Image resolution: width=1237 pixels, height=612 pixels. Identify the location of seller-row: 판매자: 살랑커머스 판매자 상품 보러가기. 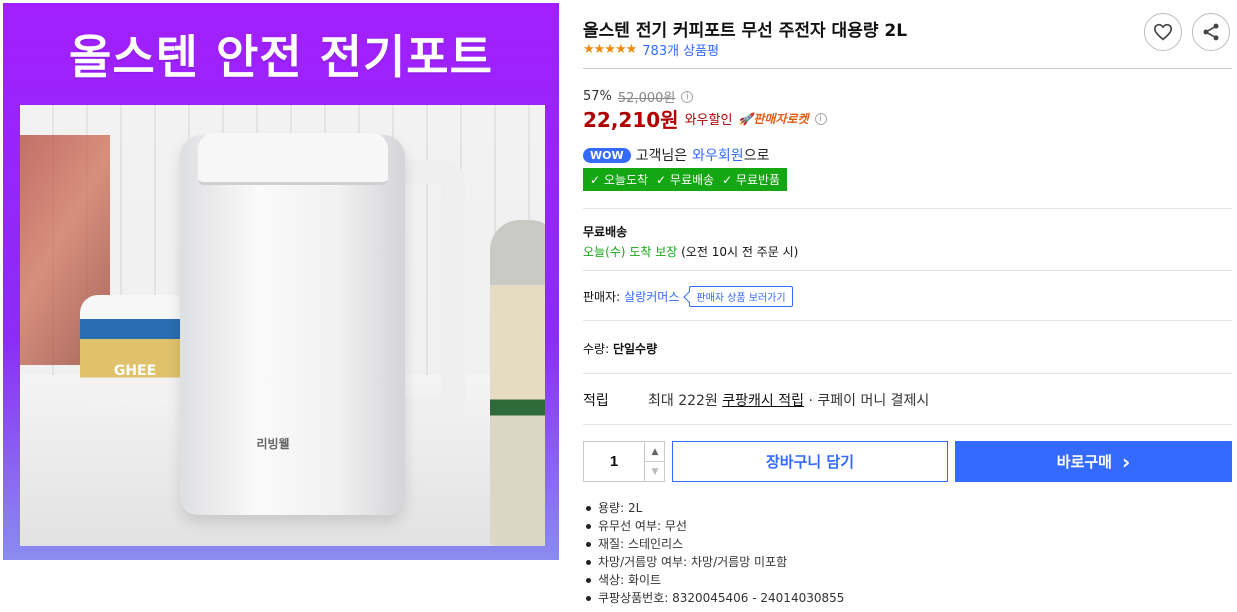
(688, 296).